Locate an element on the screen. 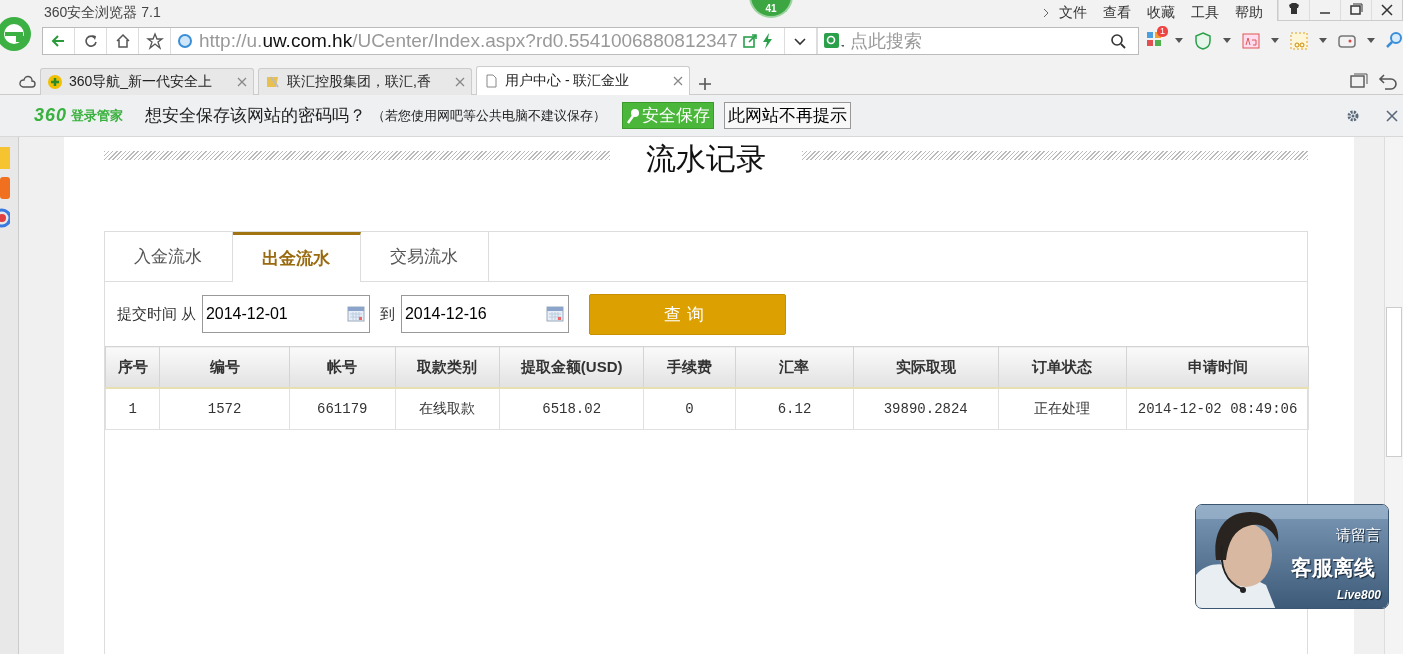 Image resolution: width=1403 pixels, height=654 pixels. browser-tab: 联汇控股集团，联汇,香 is located at coordinates (365, 81).